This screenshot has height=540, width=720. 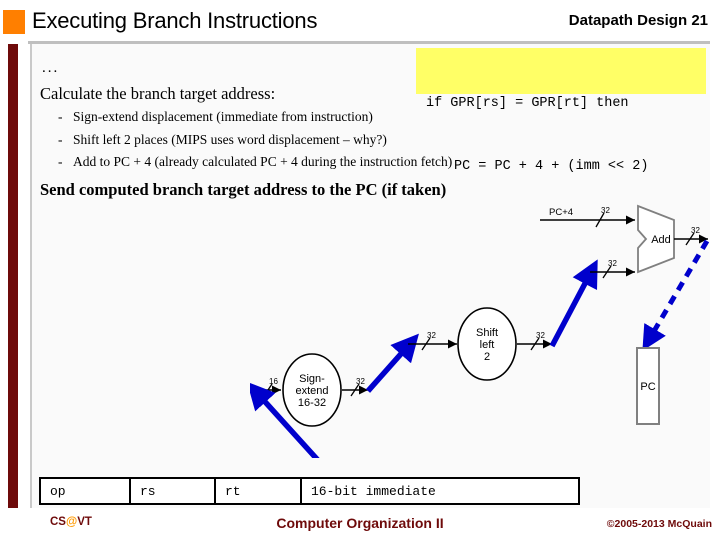 What do you see at coordinates (431, 335) in the screenshot?
I see `bus-width-shift-in: 32` at bounding box center [431, 335].